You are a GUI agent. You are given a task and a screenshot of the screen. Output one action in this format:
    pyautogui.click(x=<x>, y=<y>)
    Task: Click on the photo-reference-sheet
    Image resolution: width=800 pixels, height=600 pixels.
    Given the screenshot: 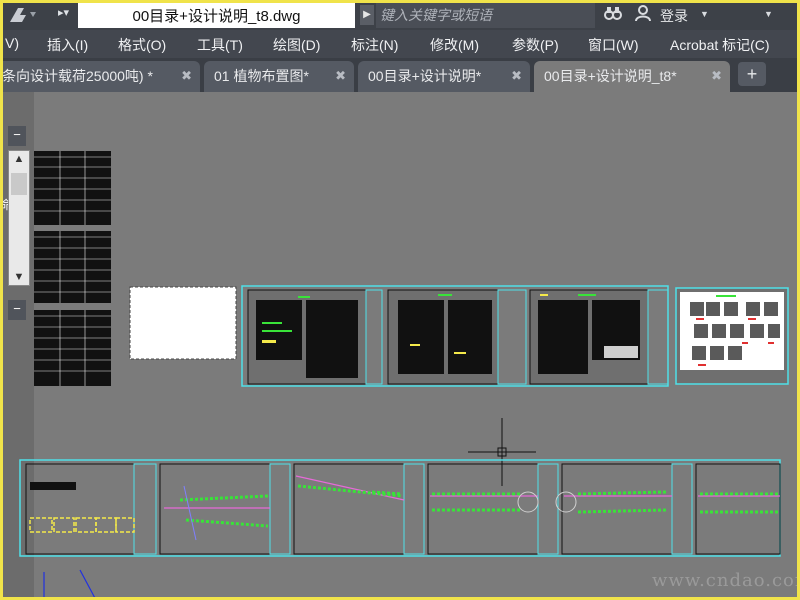 What is the action you would take?
    pyautogui.click(x=732, y=336)
    